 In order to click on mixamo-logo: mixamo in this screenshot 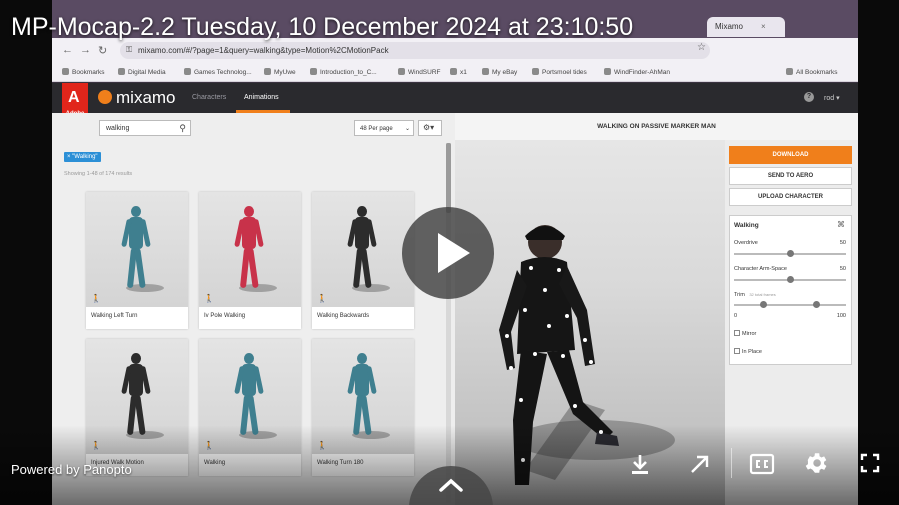, I will do `click(137, 98)`.